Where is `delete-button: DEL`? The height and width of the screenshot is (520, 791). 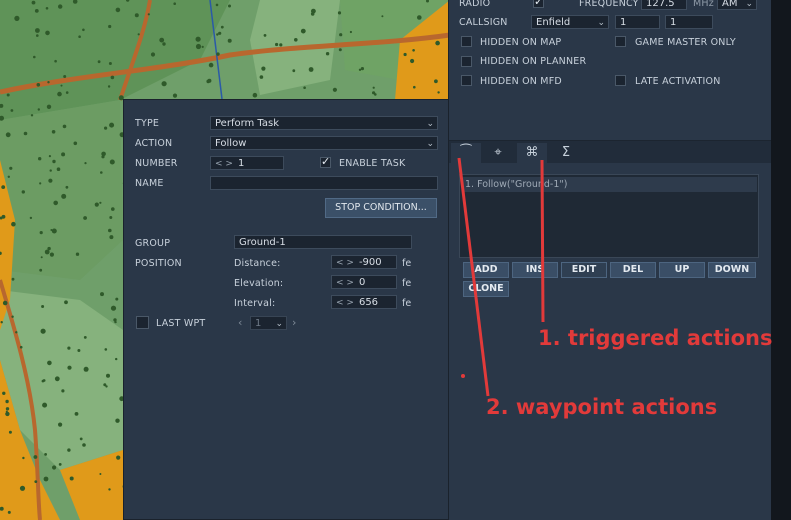
delete-button: DEL is located at coordinates (633, 270).